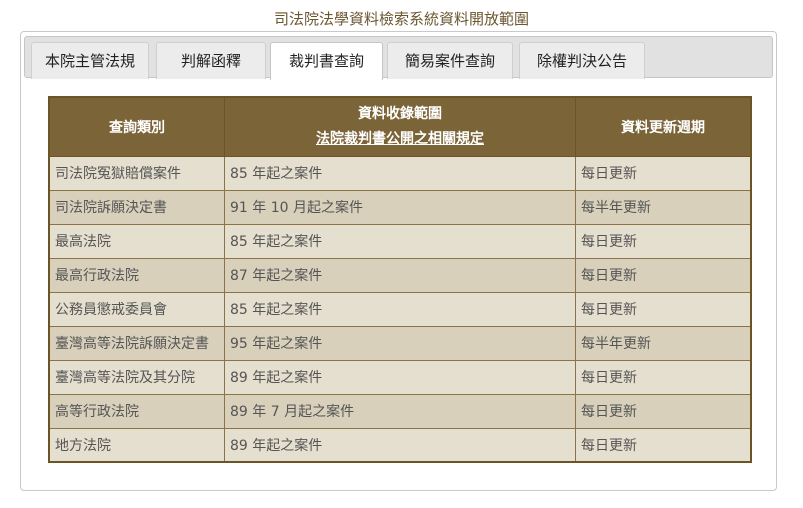  What do you see at coordinates (136, 207) in the screenshot?
I see `cell-category: 司法院訴願決定書` at bounding box center [136, 207].